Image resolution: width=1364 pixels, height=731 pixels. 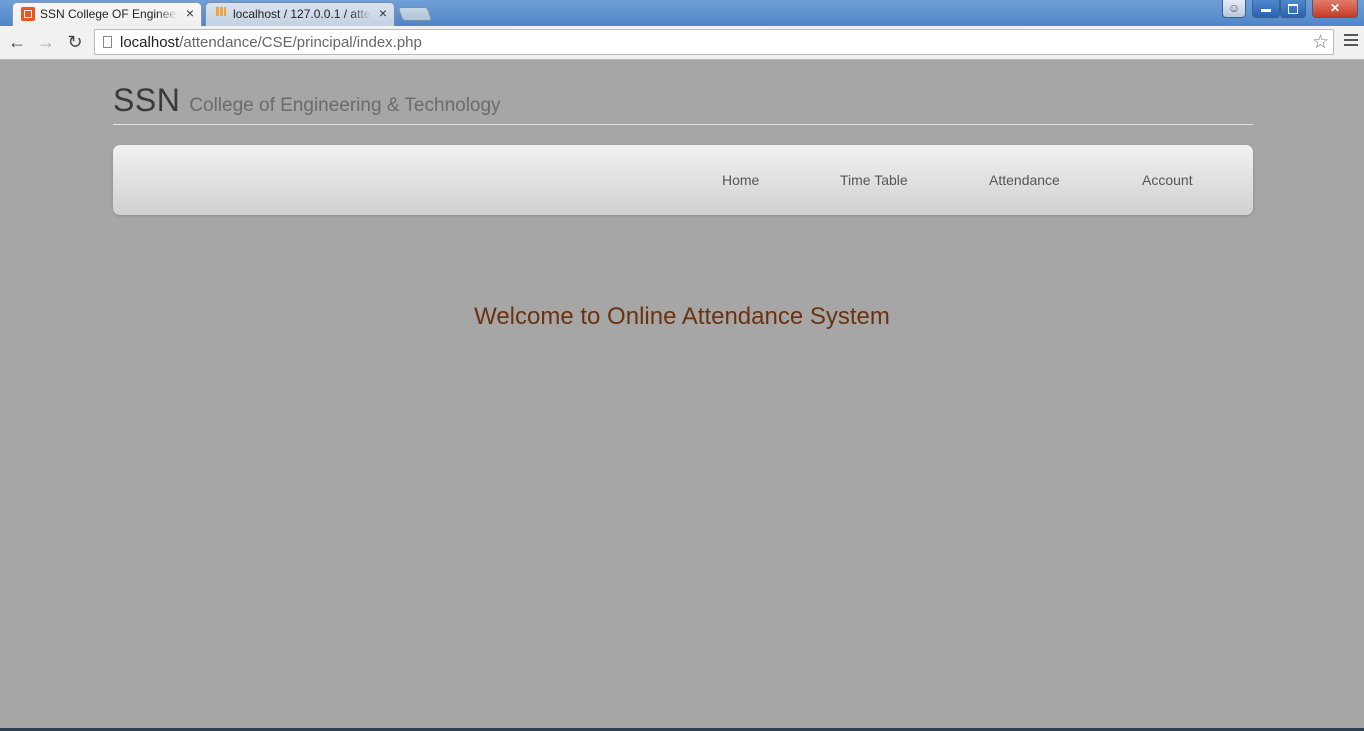 I want to click on nav-attendance: Attendance, so click(x=1024, y=180).